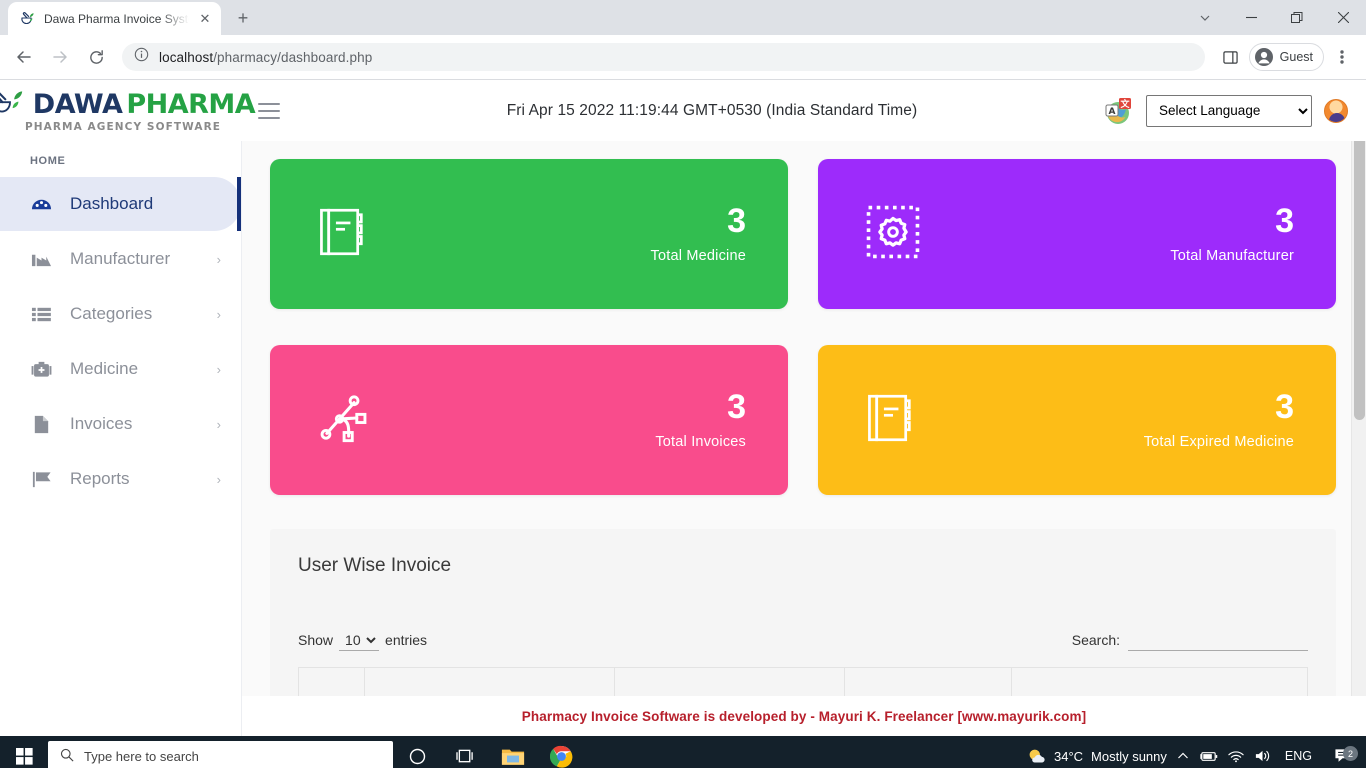 The width and height of the screenshot is (1366, 768). I want to click on header-right-group: A 文 Select Language, so click(1235, 110).